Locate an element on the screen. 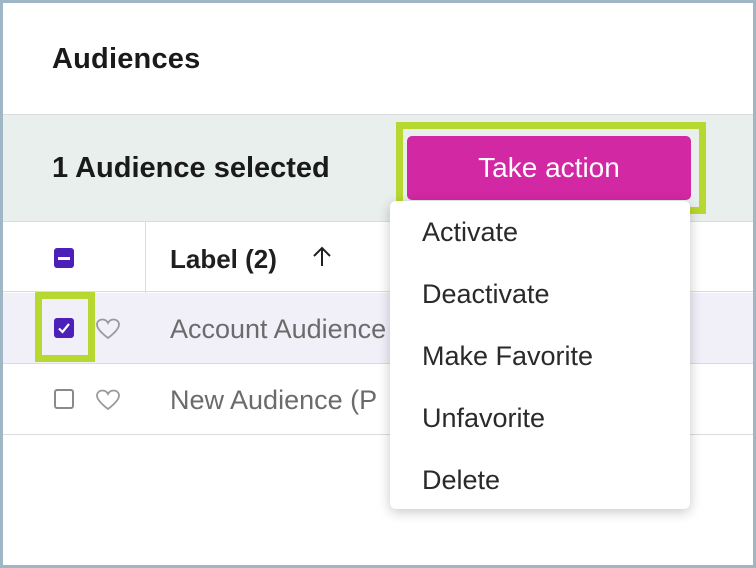  page-title: Audiences is located at coordinates (126, 59).